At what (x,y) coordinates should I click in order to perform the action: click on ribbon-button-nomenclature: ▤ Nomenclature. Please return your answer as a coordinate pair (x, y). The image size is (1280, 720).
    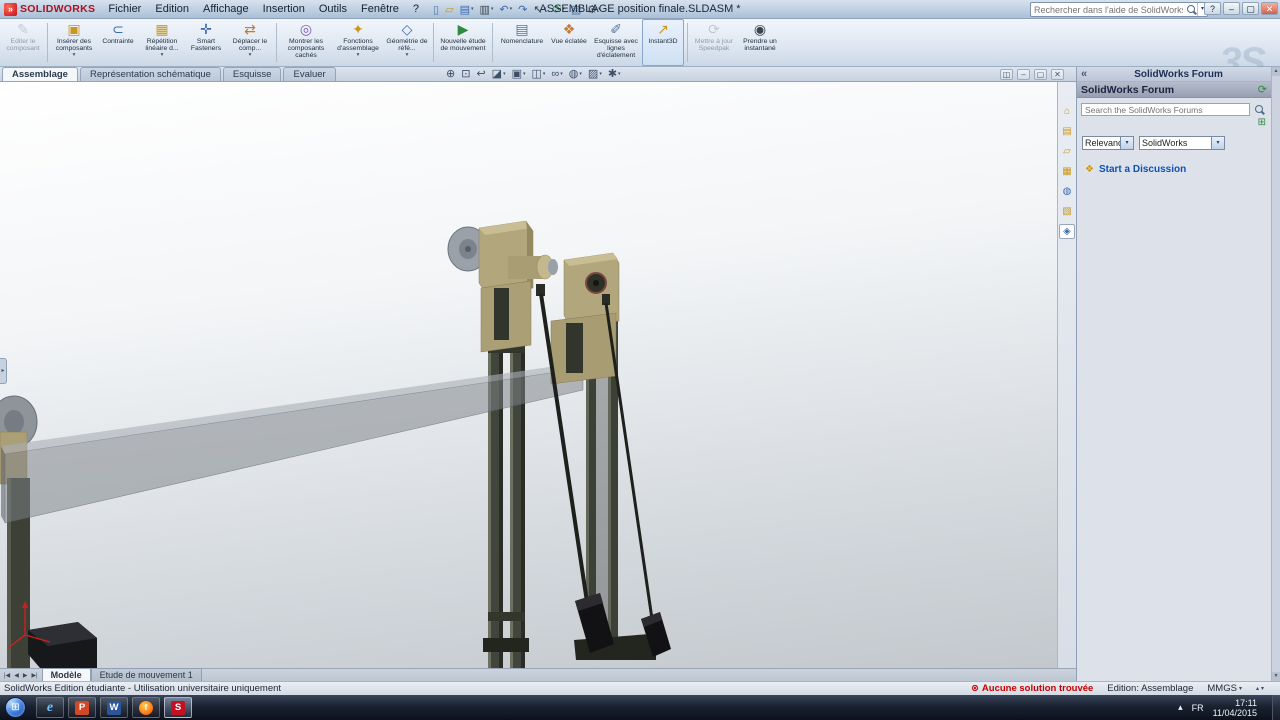
    Looking at the image, I should click on (522, 42).